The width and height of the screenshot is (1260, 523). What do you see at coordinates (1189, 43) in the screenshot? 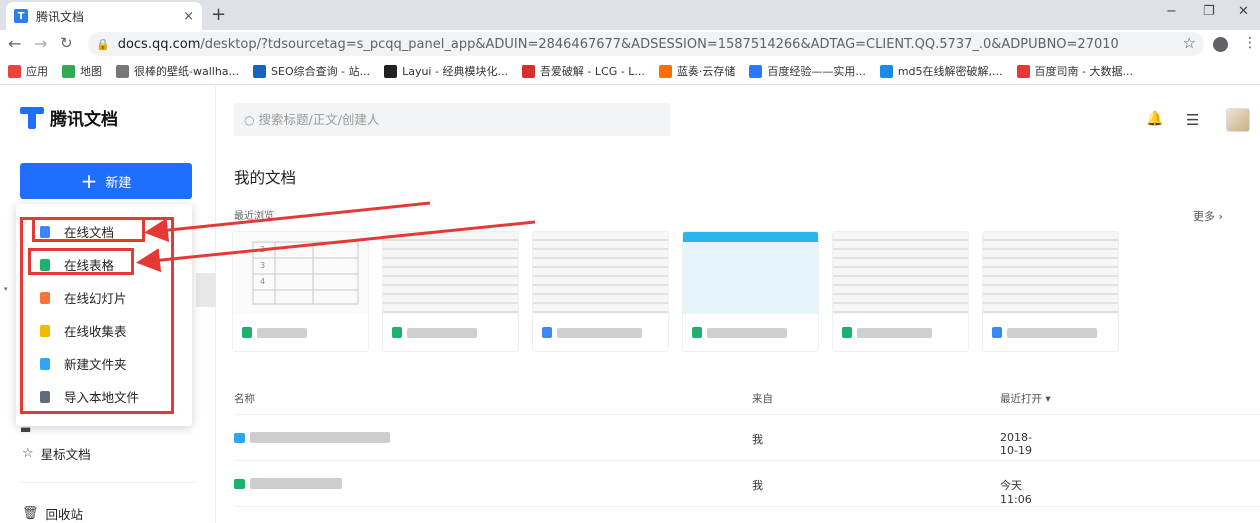
I see `bookmark-star-icon: ☆` at bounding box center [1189, 43].